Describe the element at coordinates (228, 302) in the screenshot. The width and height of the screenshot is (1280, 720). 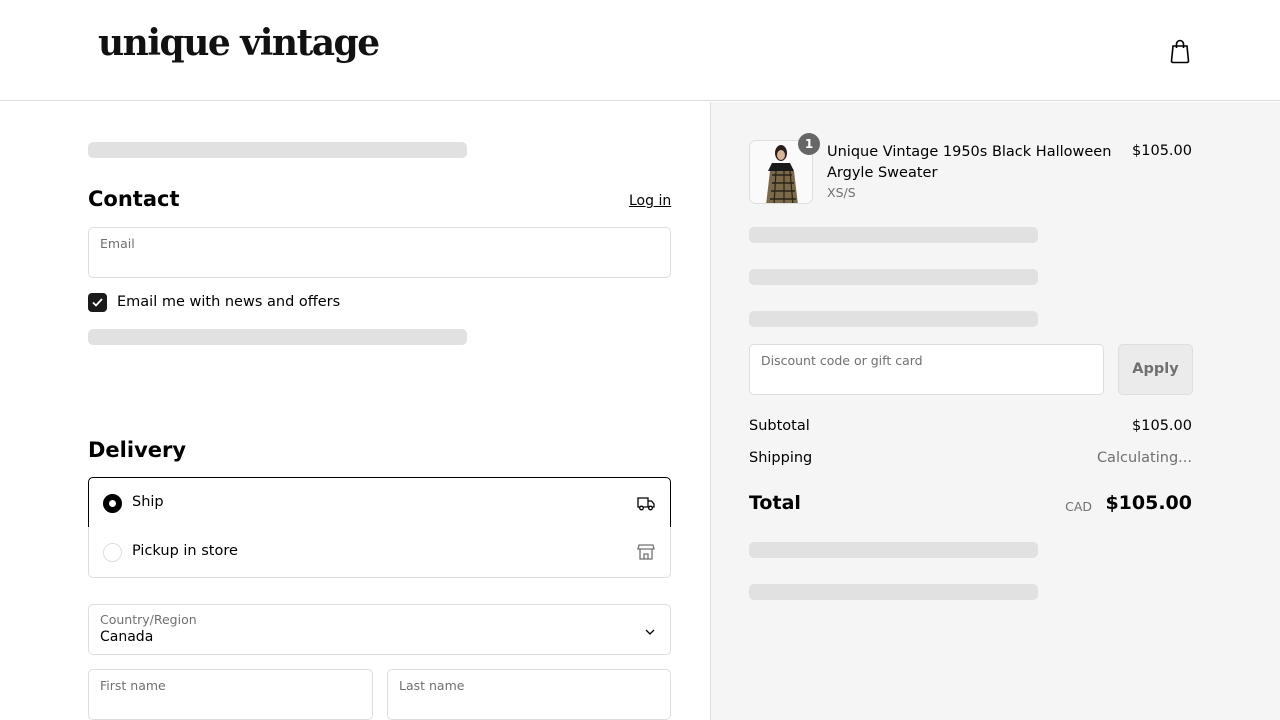
I see `newsletter-label: Email me with news and offers` at that location.